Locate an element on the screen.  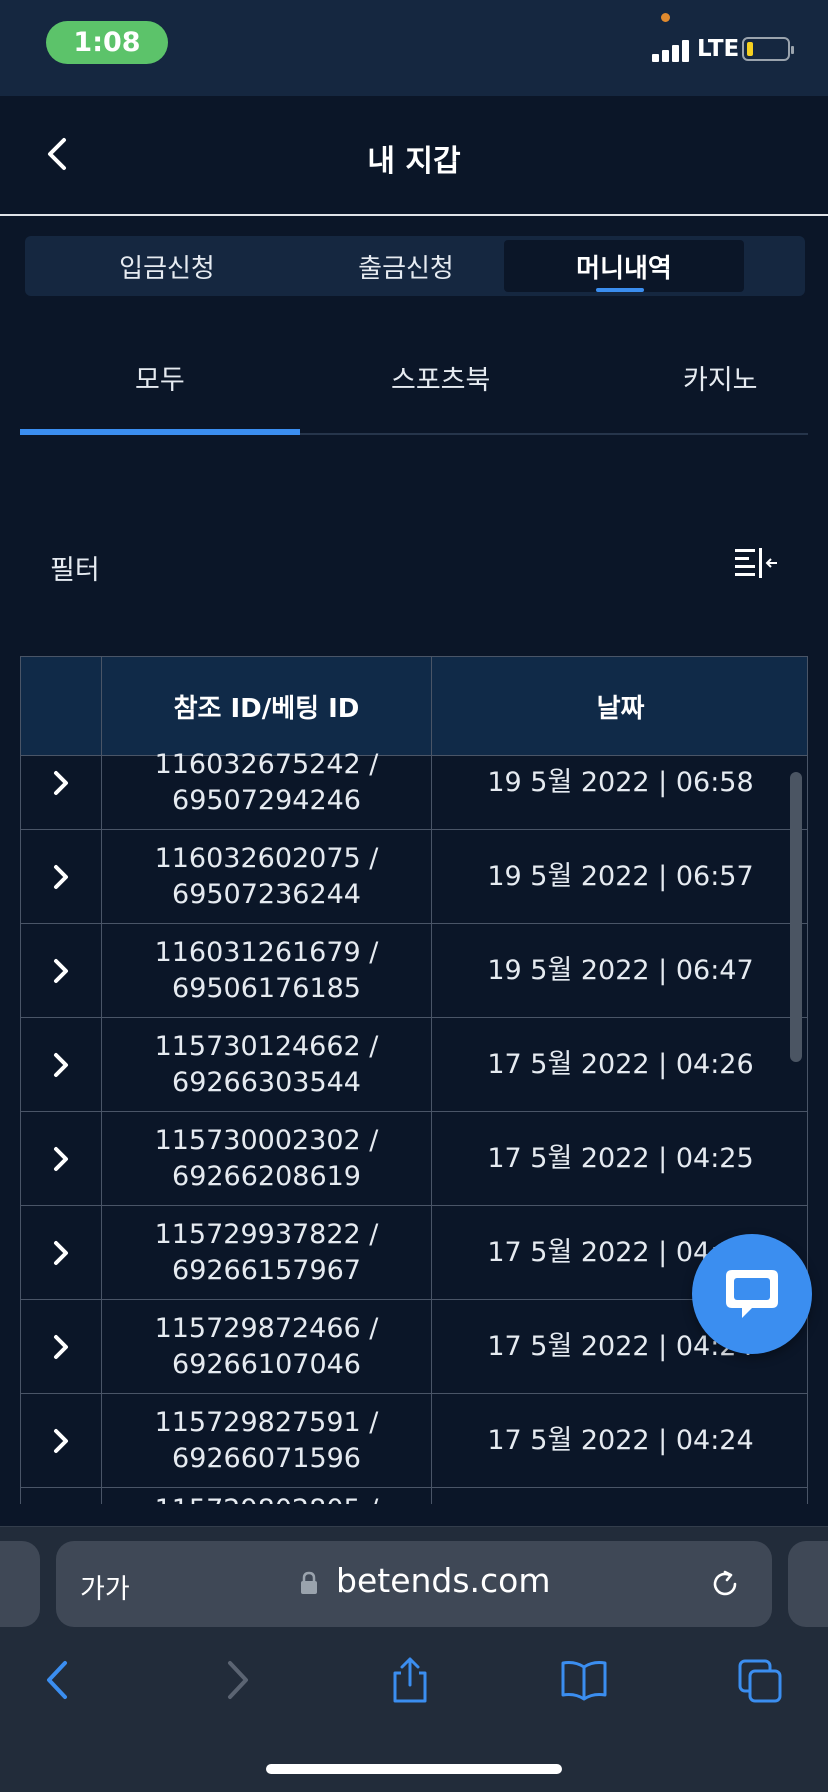
home-indicator is located at coordinates (414, 1769).